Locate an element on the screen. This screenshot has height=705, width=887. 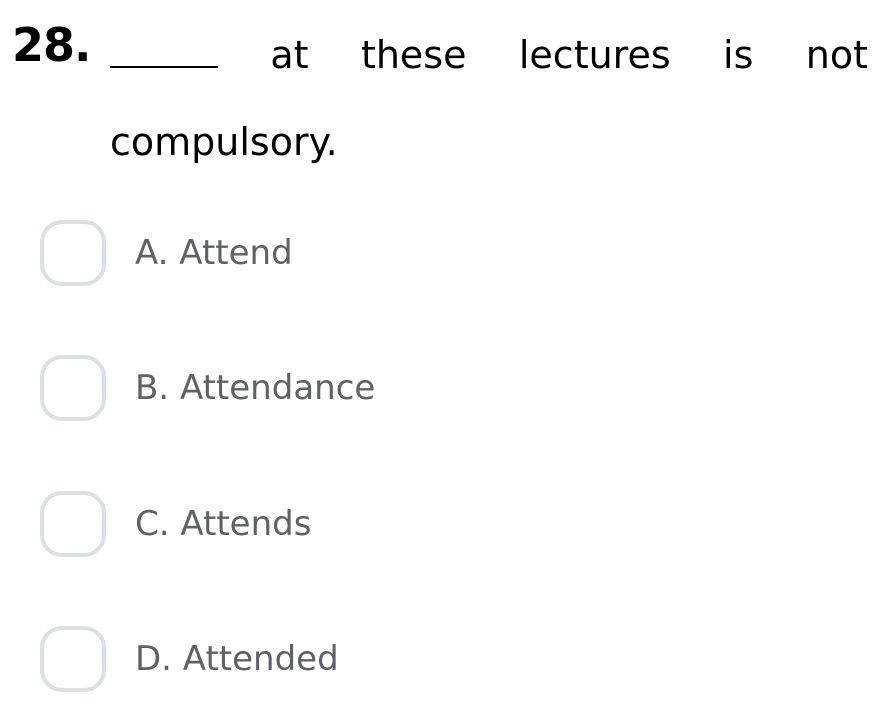
option-c: C. Attends is located at coordinates (175, 524).